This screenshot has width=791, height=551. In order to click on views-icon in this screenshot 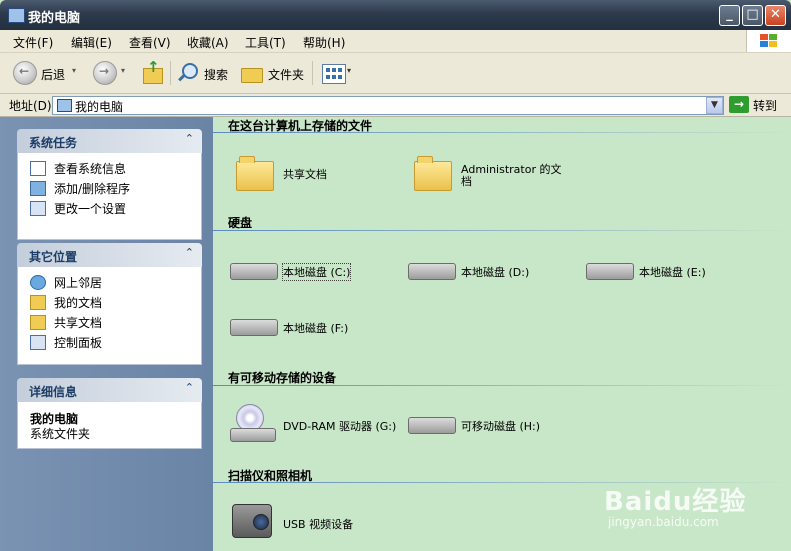, I will do `click(334, 74)`.